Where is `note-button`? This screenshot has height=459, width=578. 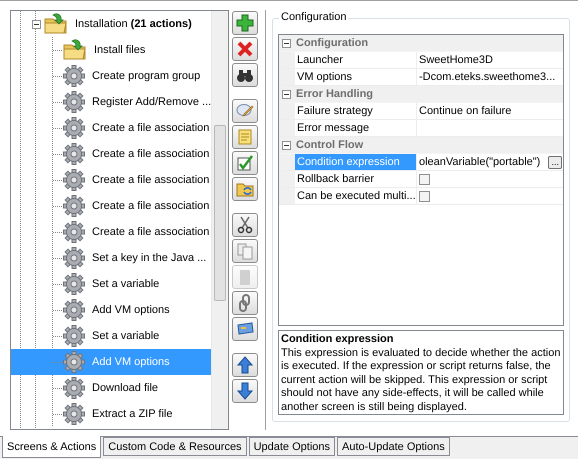
note-button is located at coordinates (245, 137).